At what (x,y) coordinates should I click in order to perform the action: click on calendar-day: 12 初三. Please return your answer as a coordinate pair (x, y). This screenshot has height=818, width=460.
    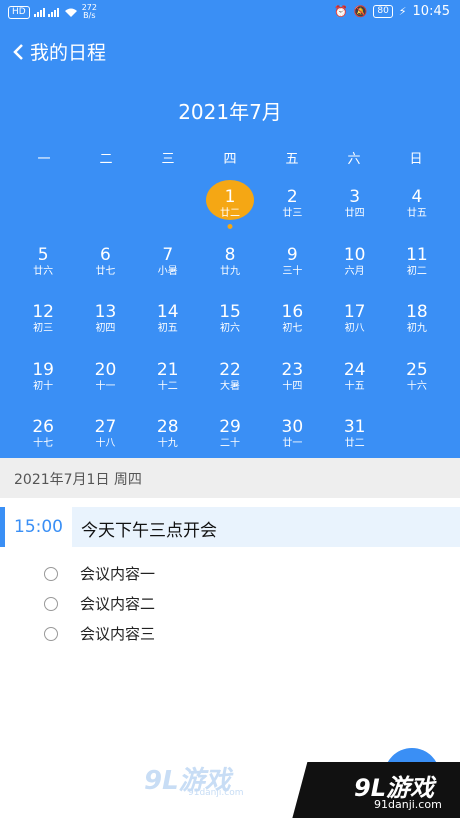
    Looking at the image, I should click on (43, 327).